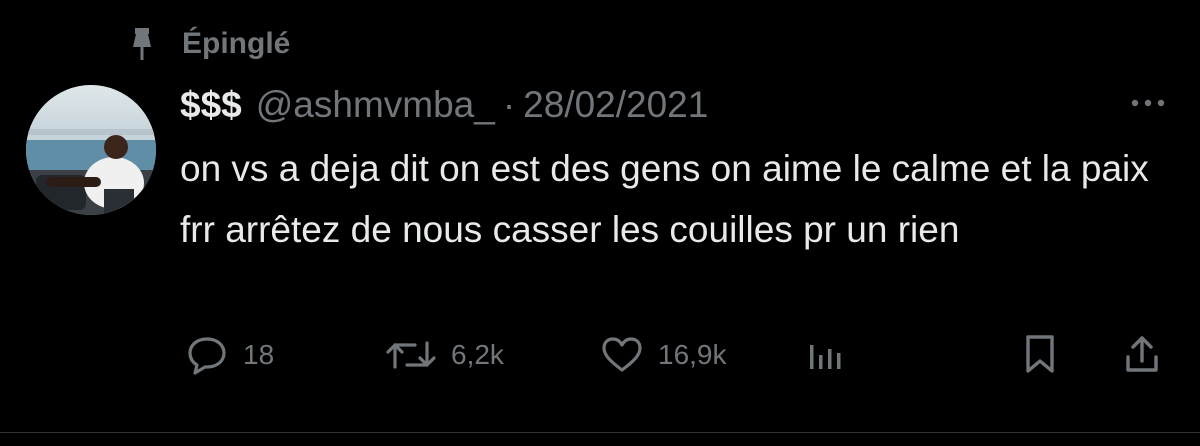 Image resolution: width=1200 pixels, height=446 pixels. I want to click on more-icon, so click(1148, 103).